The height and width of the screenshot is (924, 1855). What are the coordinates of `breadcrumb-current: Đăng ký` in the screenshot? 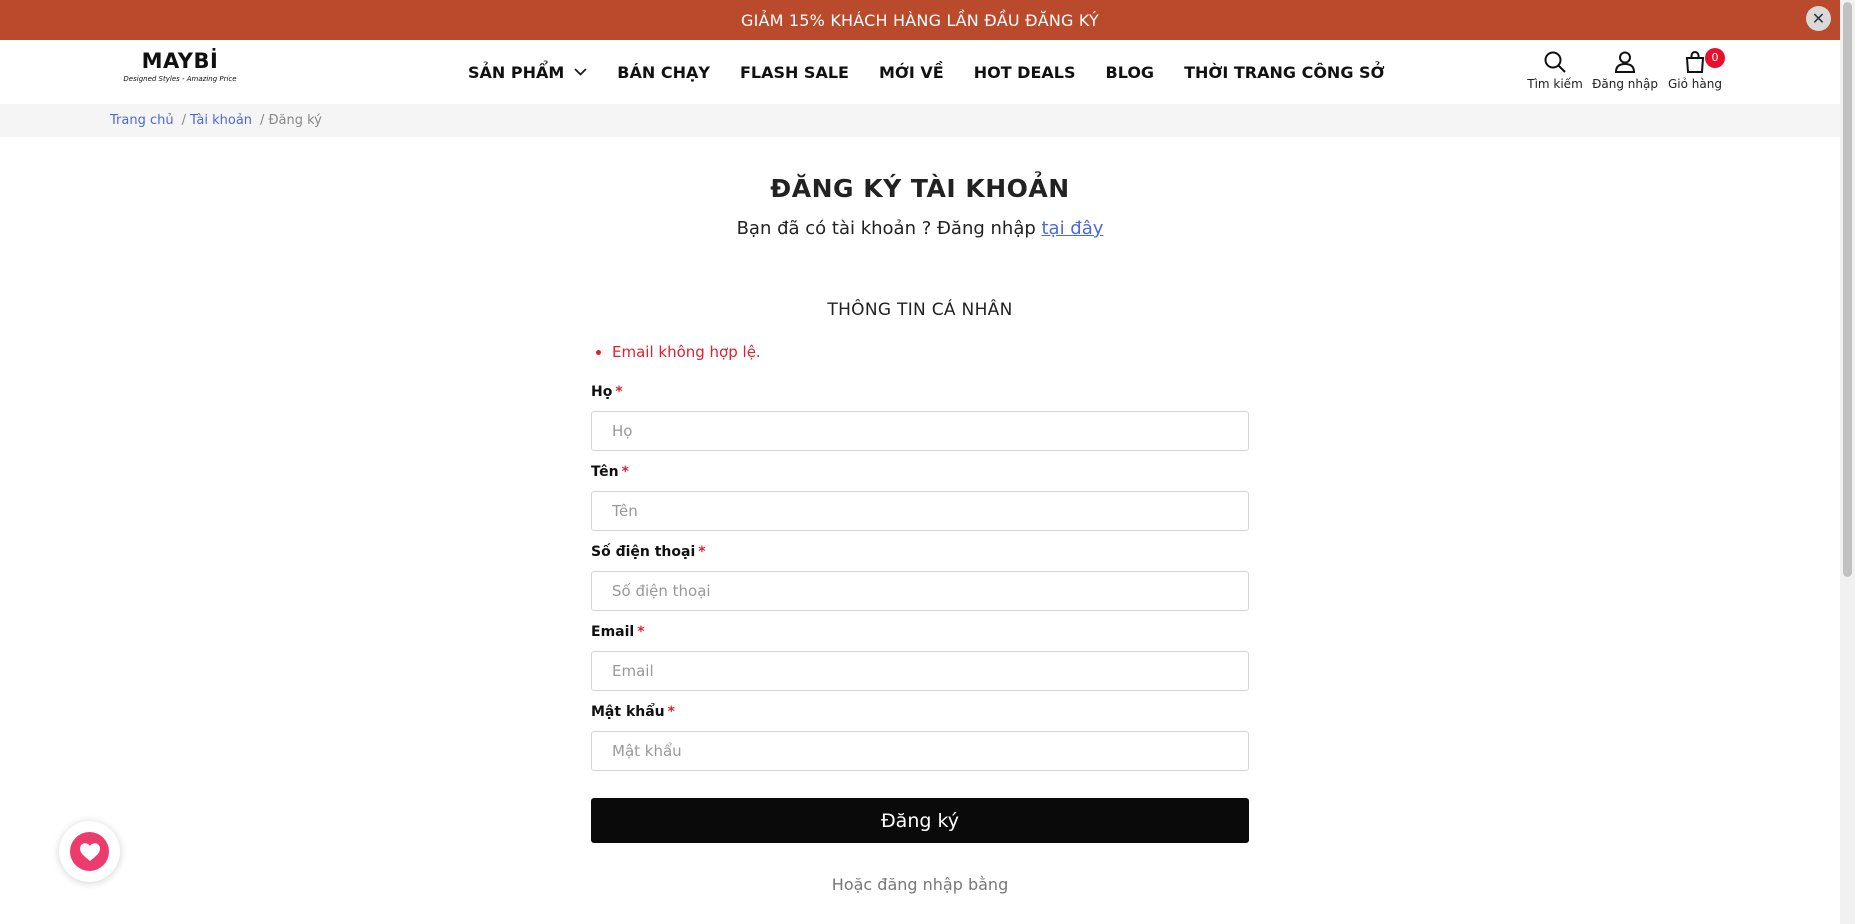 It's located at (295, 120).